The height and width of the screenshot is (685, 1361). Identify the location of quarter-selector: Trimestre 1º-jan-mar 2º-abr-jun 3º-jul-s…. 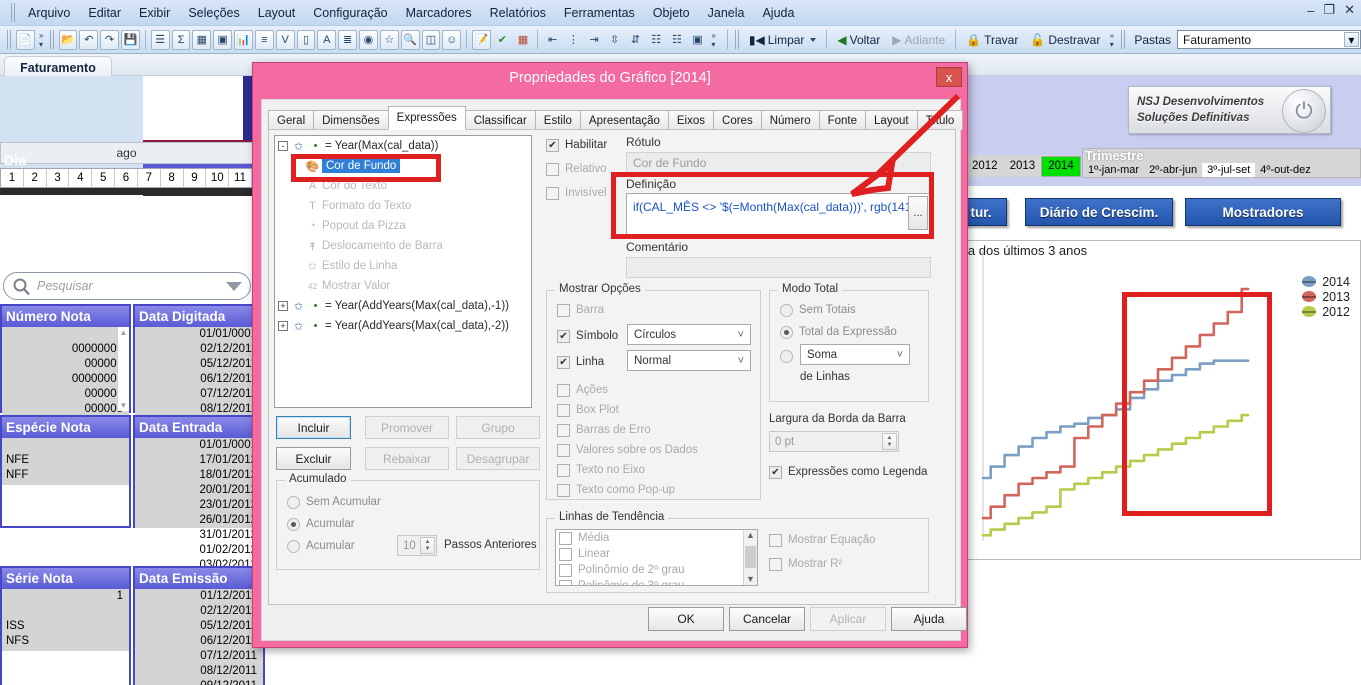
(1221, 163).